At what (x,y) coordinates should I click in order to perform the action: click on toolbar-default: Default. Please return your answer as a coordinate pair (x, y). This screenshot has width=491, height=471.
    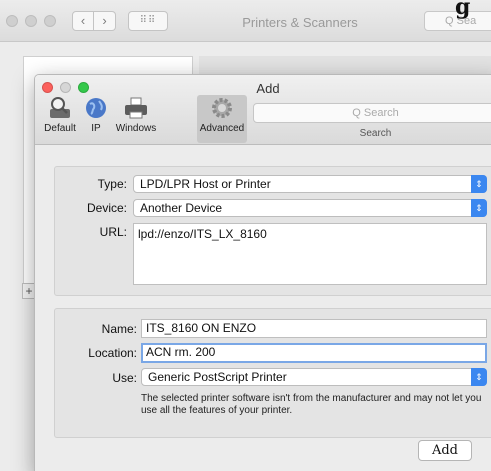
    Looking at the image, I should click on (60, 119).